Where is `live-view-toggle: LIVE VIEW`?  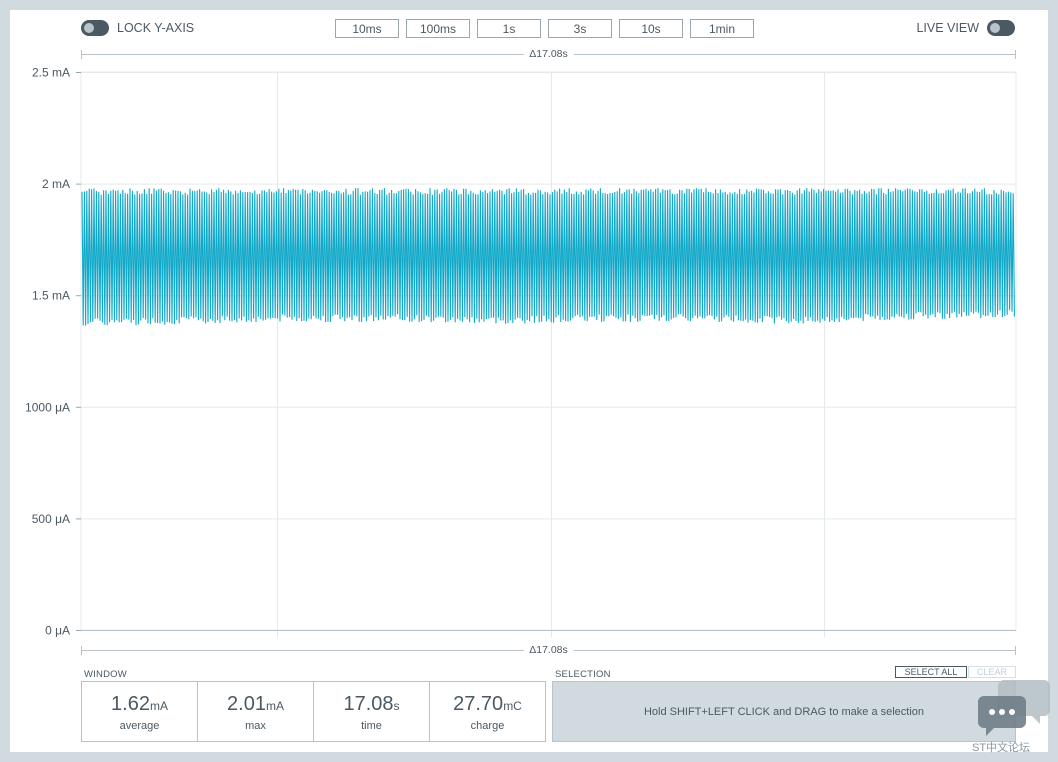
live-view-toggle: LIVE VIEW is located at coordinates (965, 28).